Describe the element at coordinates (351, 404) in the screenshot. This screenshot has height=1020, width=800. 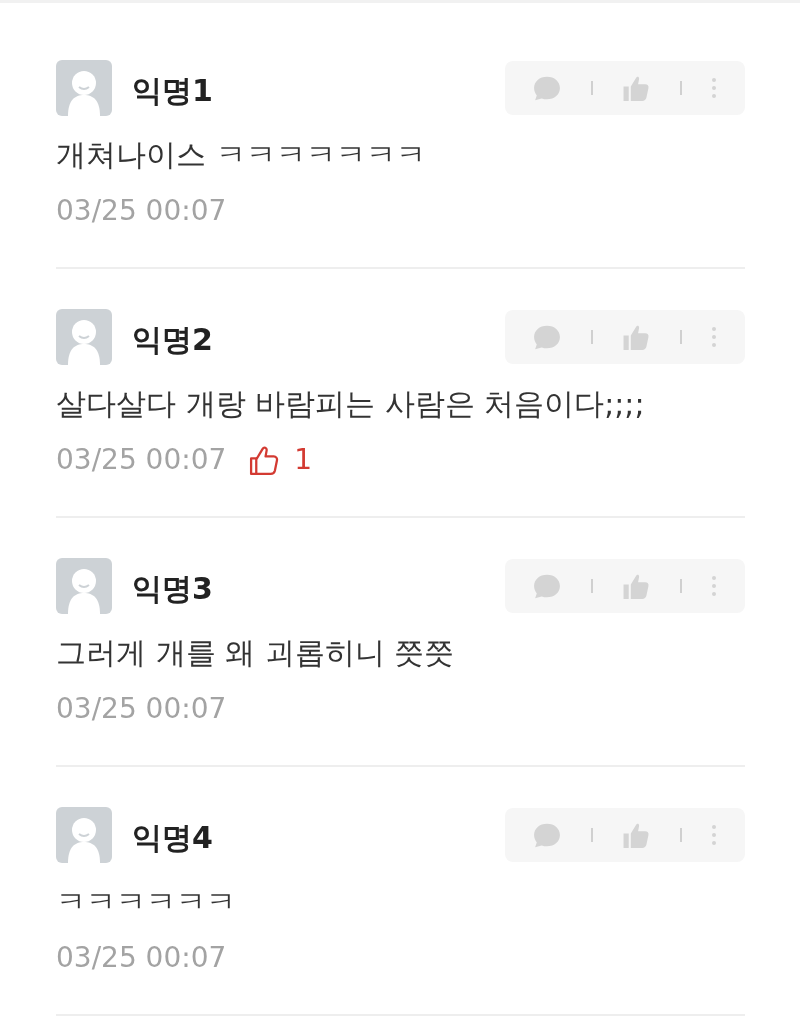
I see `comment-text: 살다살다 개랑 바람피는 사람은 처음이다;;;;` at that location.